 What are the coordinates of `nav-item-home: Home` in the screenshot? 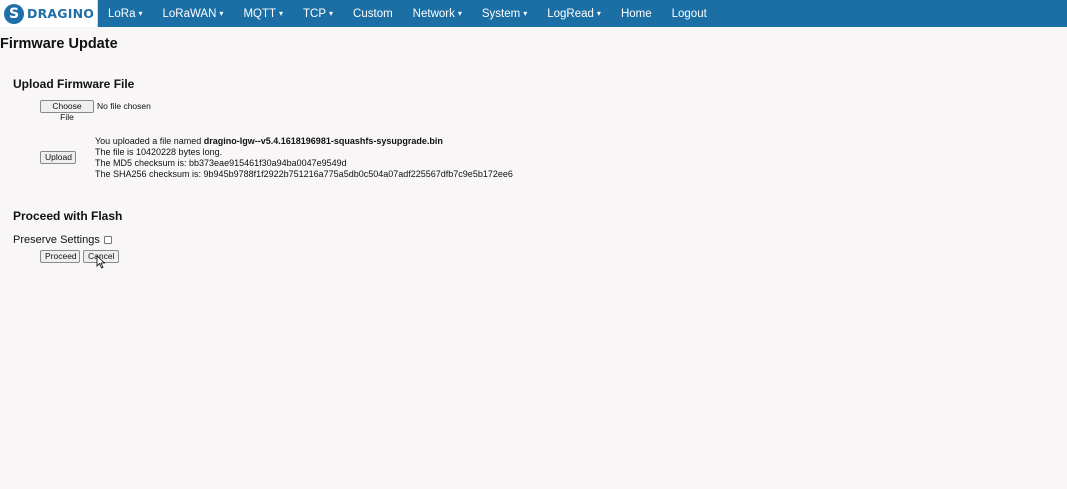 It's located at (636, 13).